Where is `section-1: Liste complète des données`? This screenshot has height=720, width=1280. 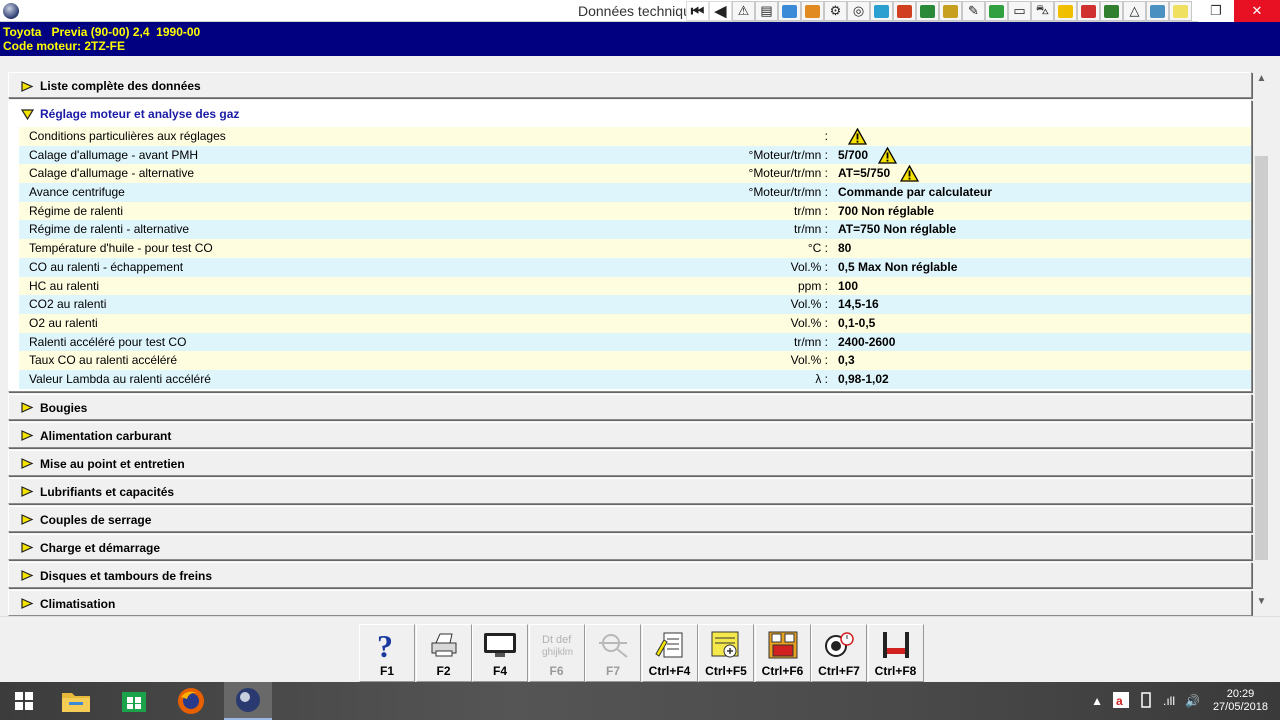
section-1: Liste complète des données is located at coordinates (630, 85).